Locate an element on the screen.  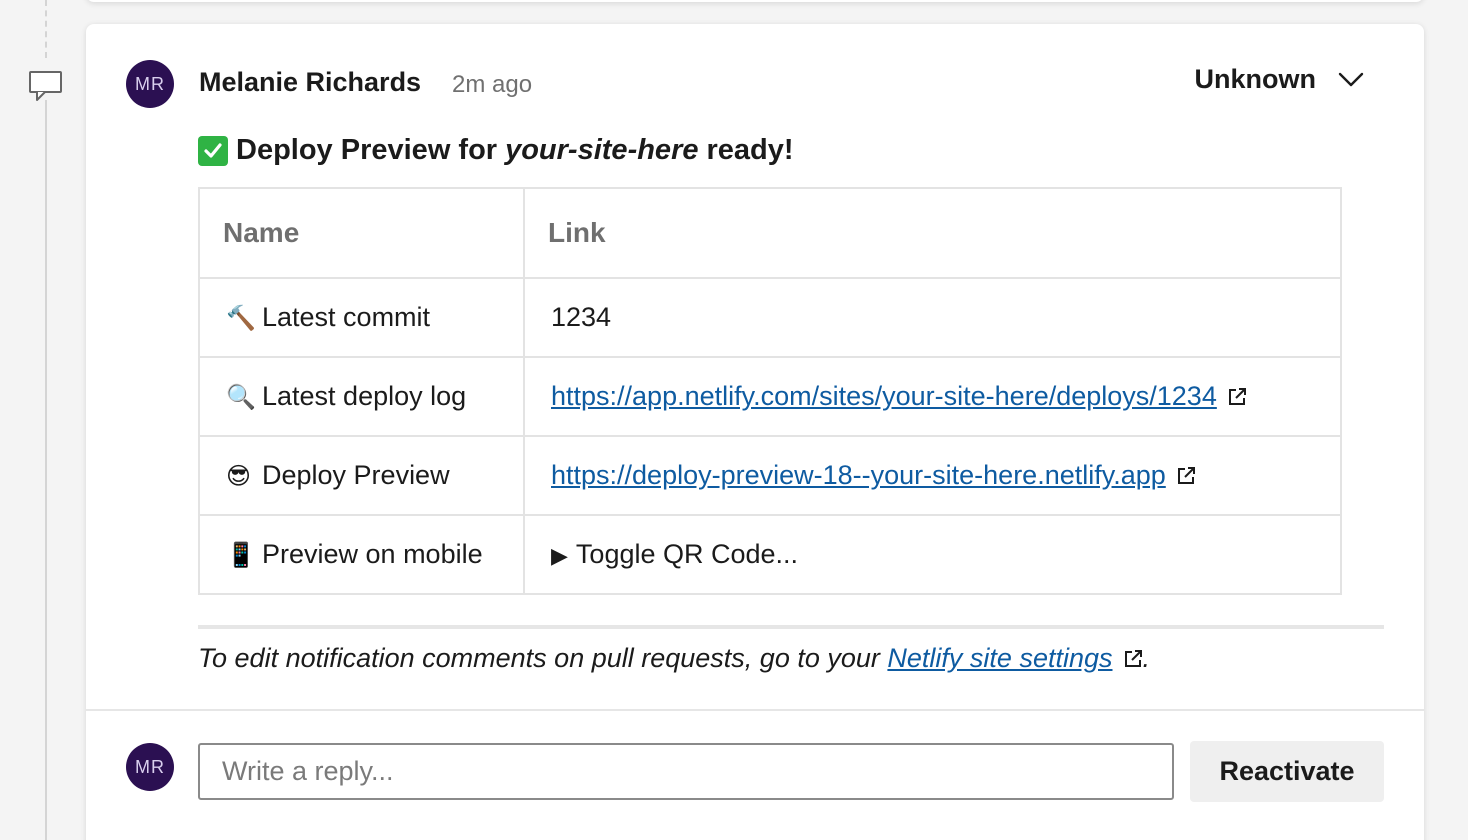
thread-rail-dashed is located at coordinates (46, 29).